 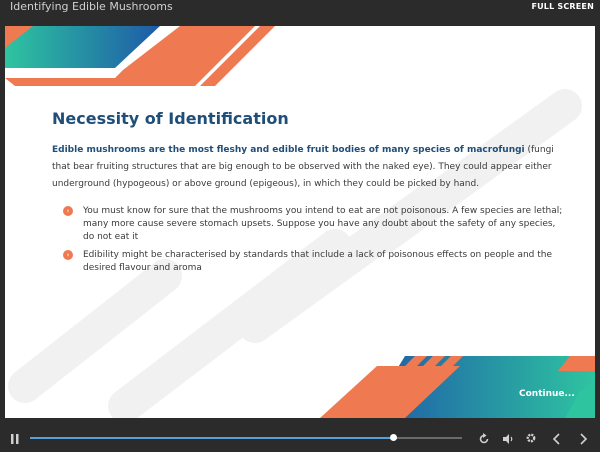 I want to click on progress-fill, so click(x=211, y=438).